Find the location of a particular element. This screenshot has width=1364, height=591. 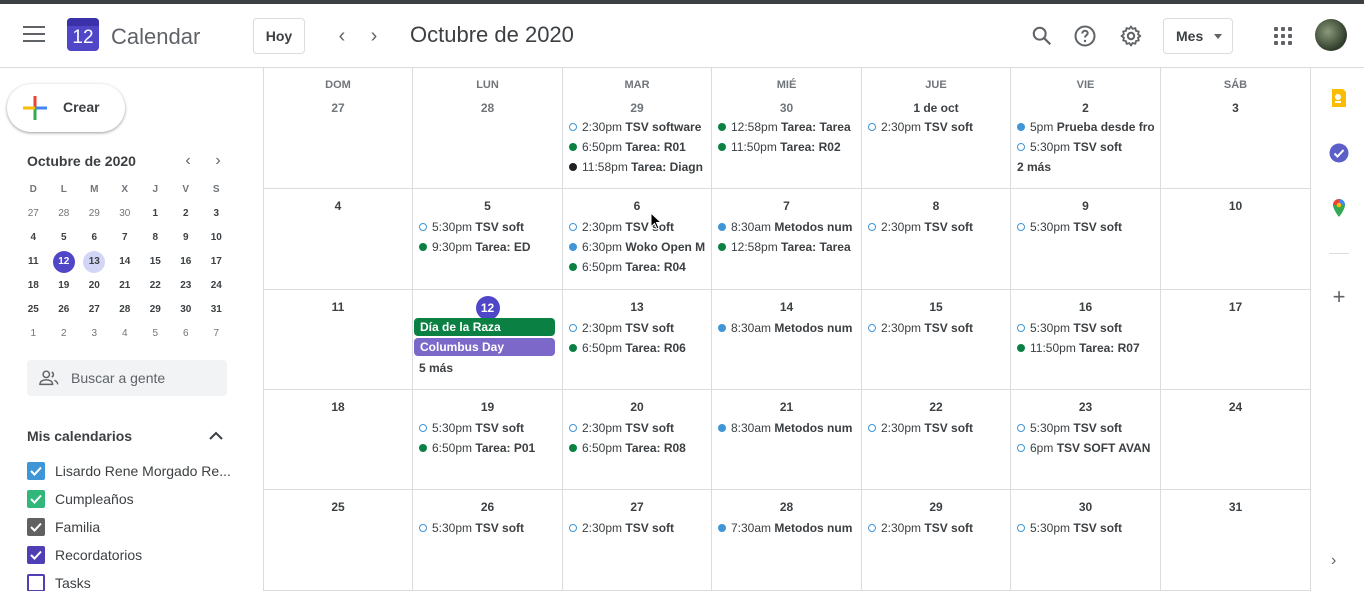

day-cell: 28 7:30am Metodos num is located at coordinates (787, 540).